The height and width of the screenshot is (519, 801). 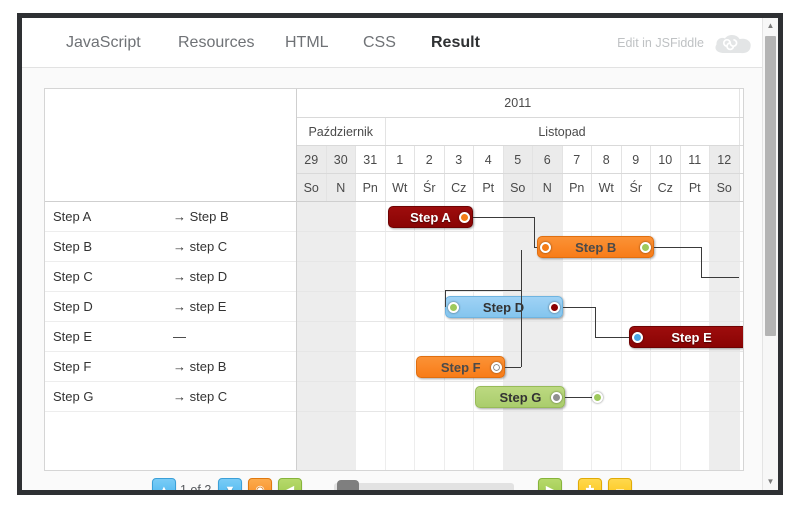 I want to click on scroll-up-button: ▲, so click(x=164, y=484).